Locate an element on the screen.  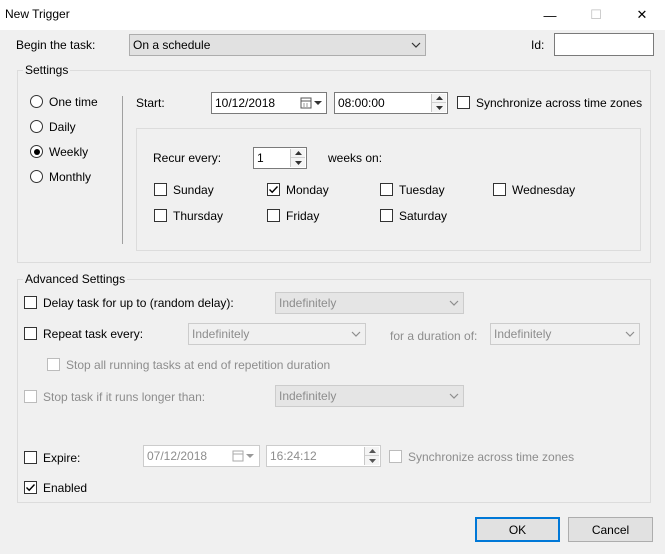
delay-checkbox is located at coordinates (30, 302).